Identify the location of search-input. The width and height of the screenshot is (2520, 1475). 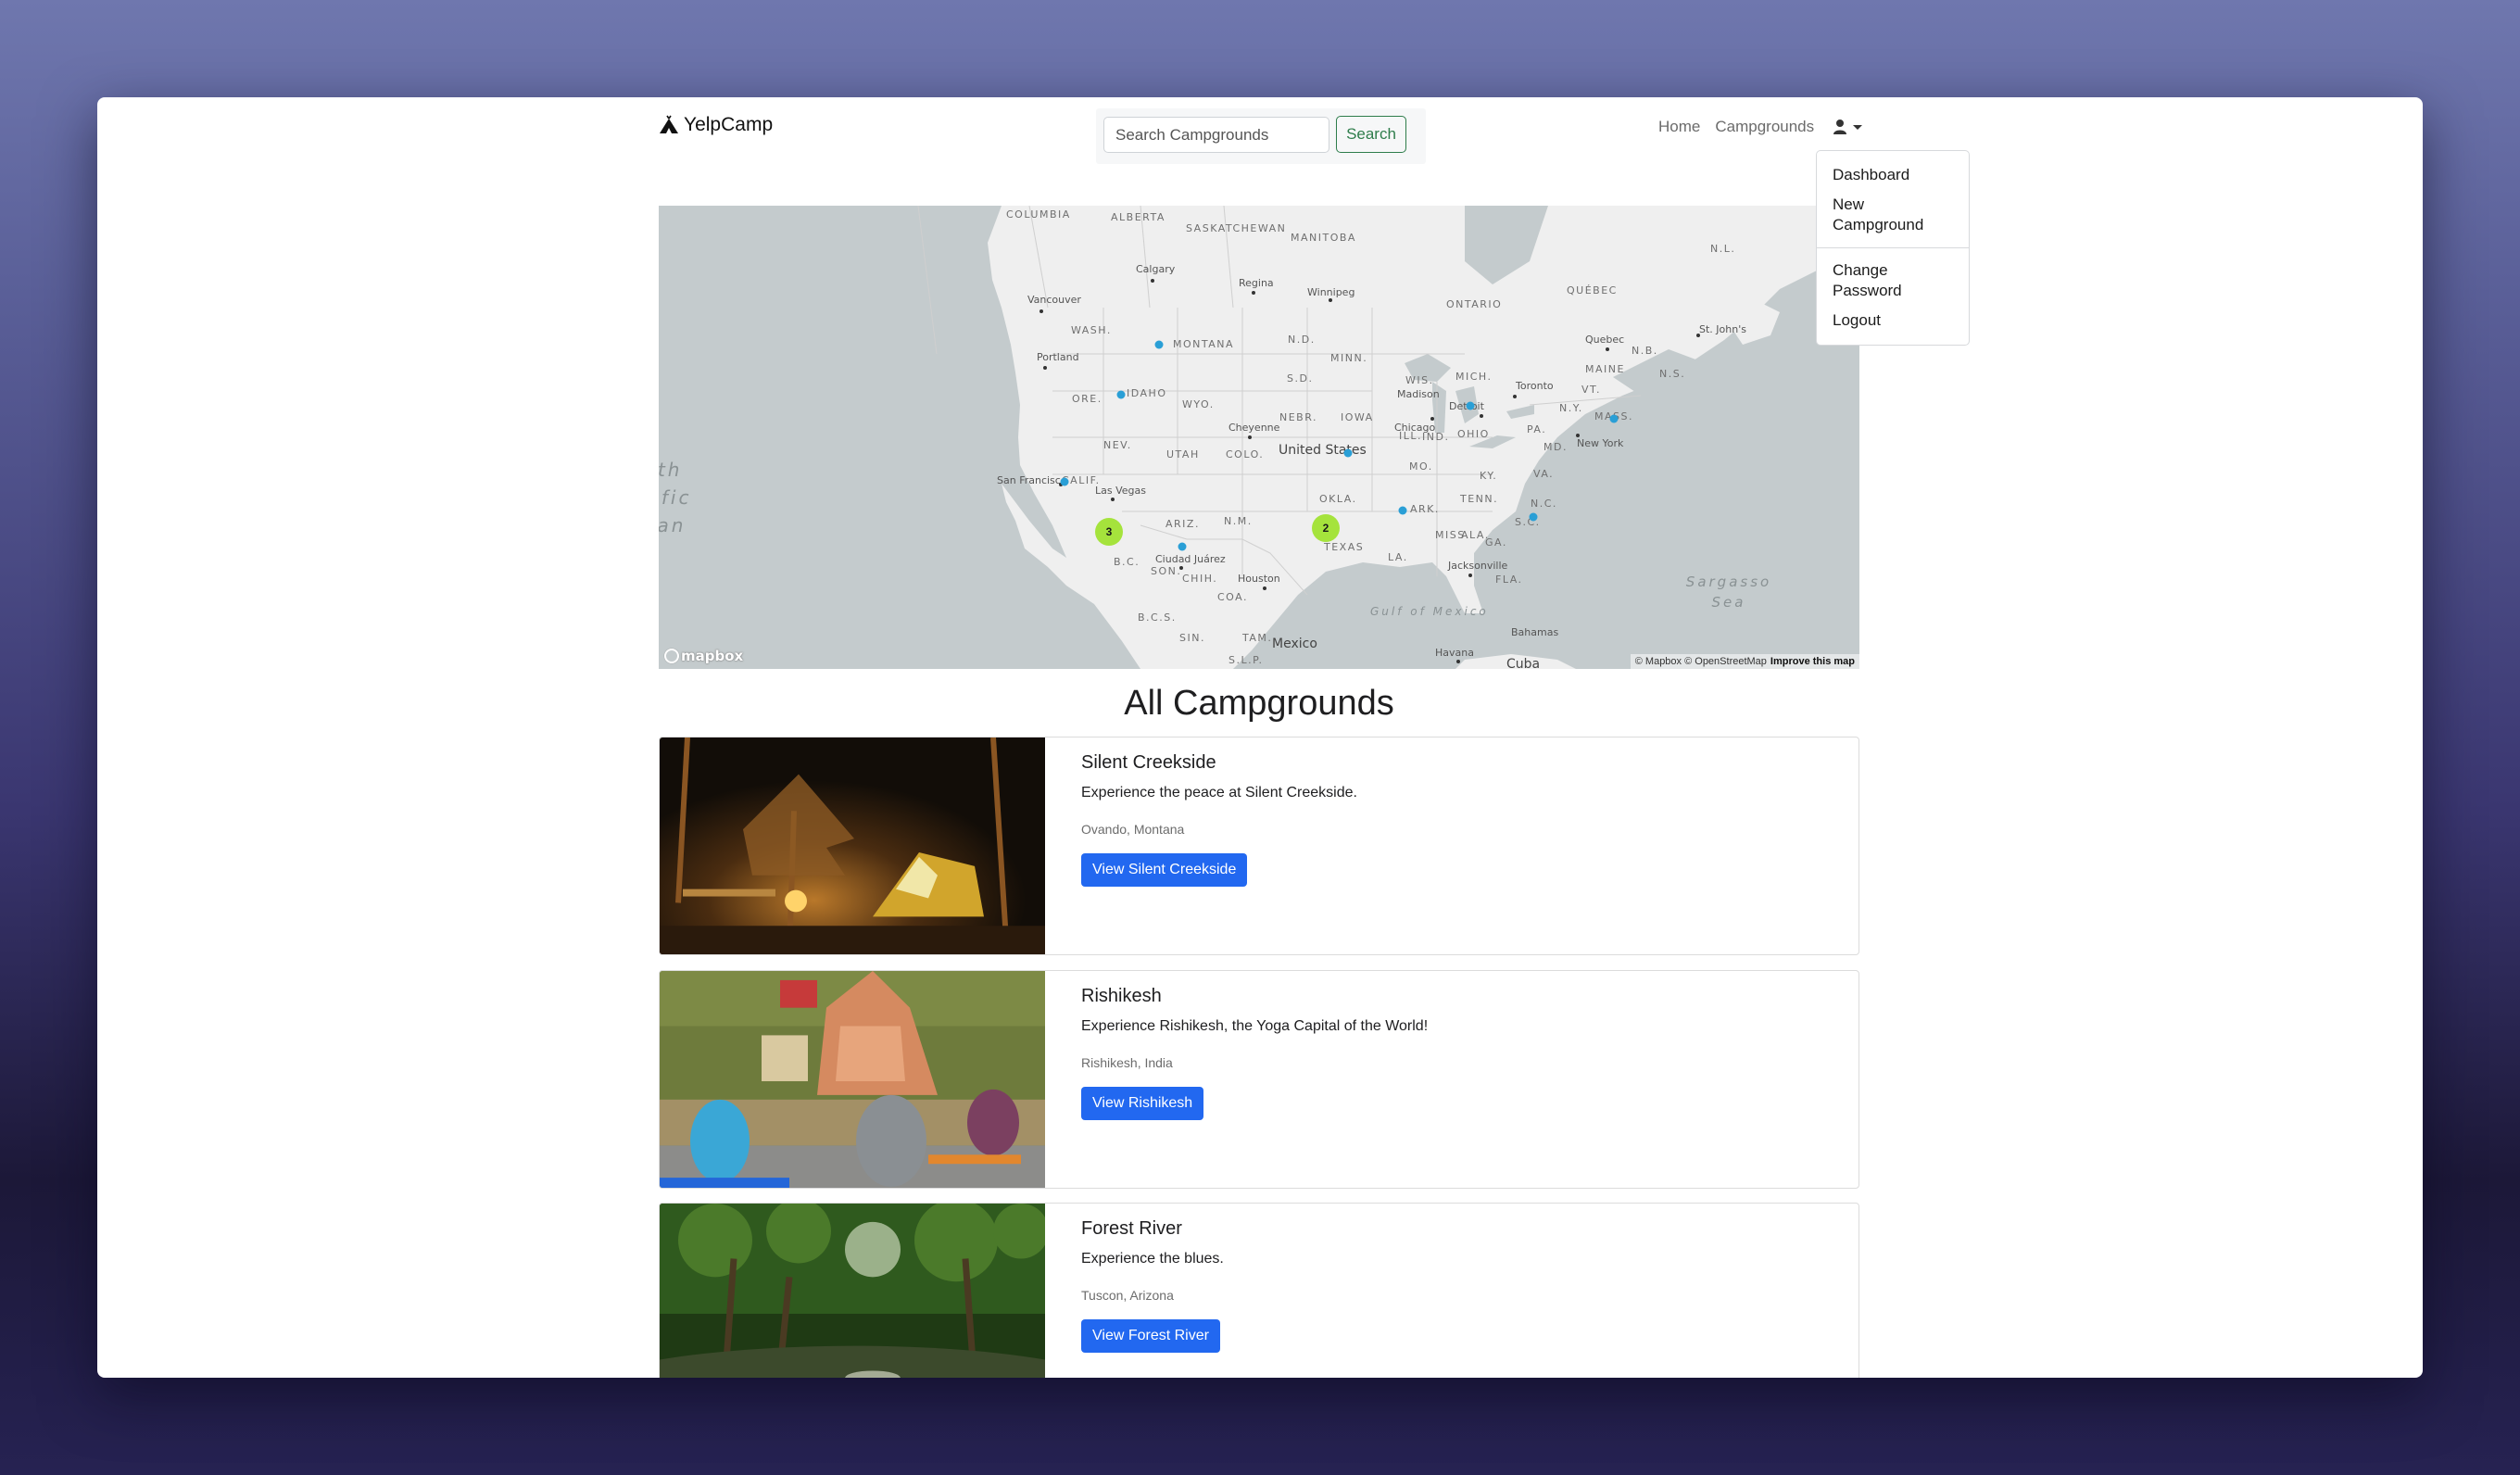
(1216, 135).